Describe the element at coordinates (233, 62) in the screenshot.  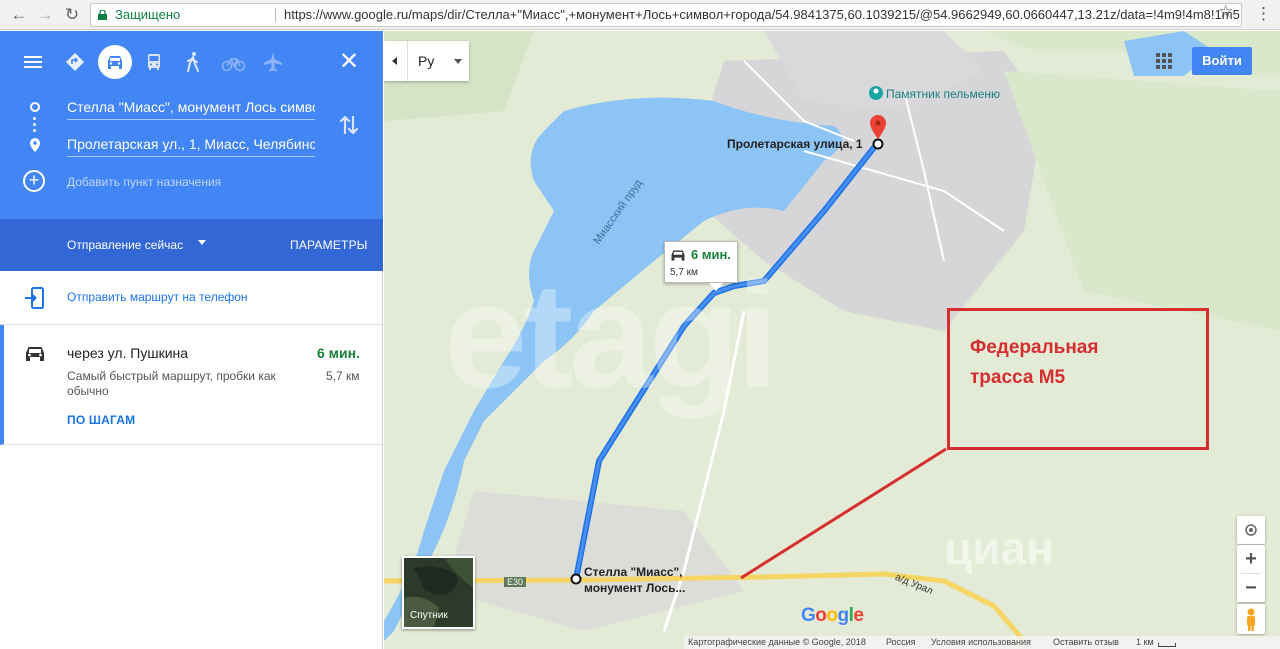
I see `cycling-mode-icon` at that location.